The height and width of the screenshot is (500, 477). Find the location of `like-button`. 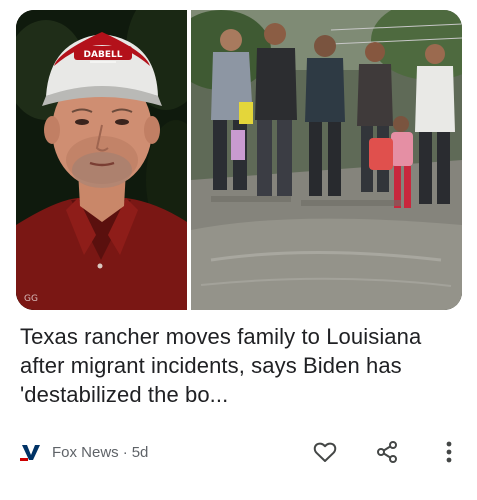

like-button is located at coordinates (325, 452).